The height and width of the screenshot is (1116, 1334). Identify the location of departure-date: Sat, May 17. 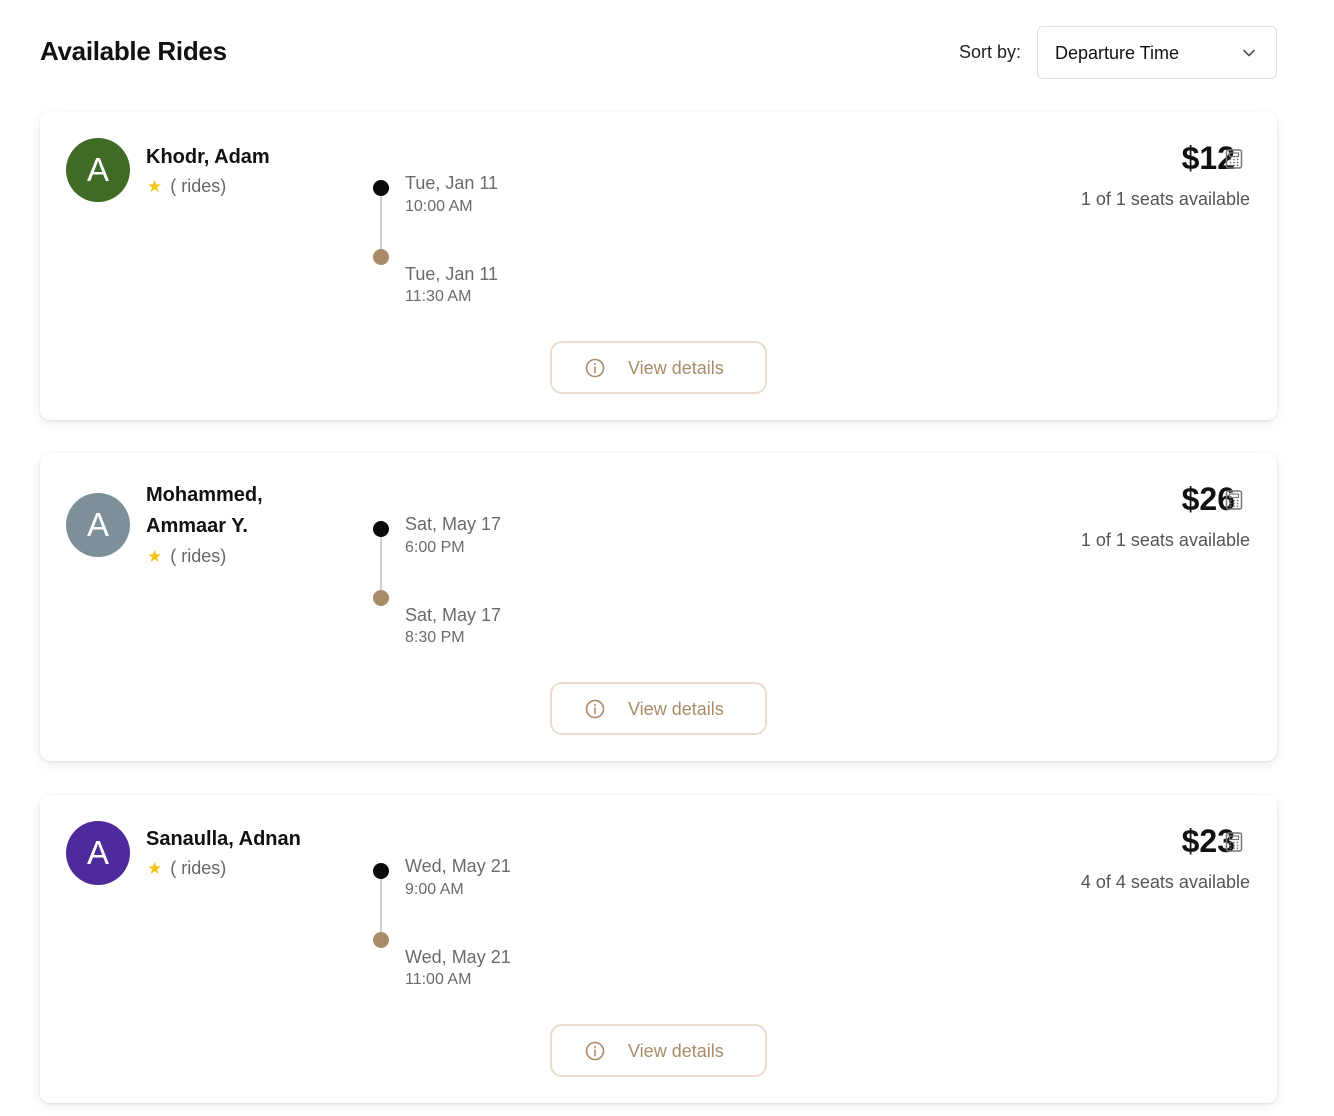
(453, 524).